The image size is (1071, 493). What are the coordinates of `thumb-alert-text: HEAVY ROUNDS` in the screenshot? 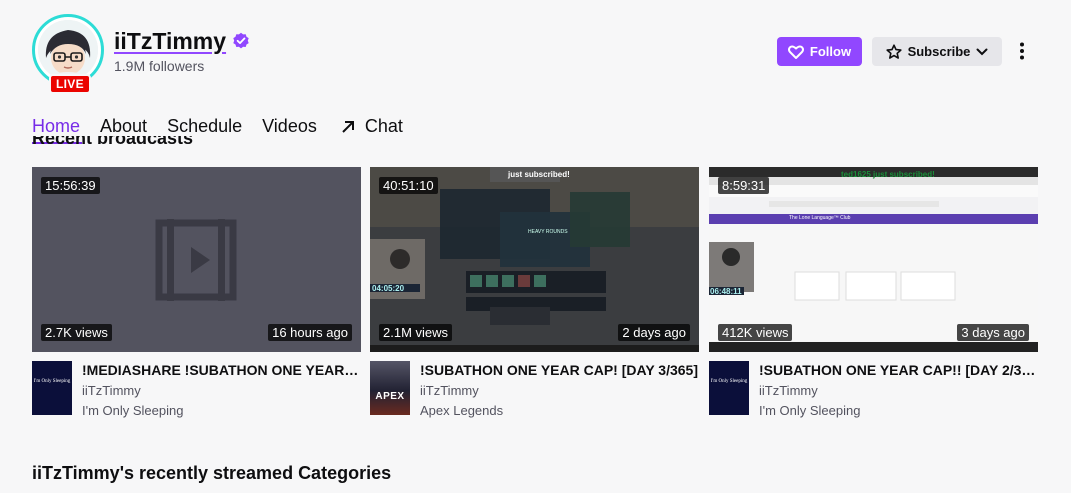 It's located at (548, 232).